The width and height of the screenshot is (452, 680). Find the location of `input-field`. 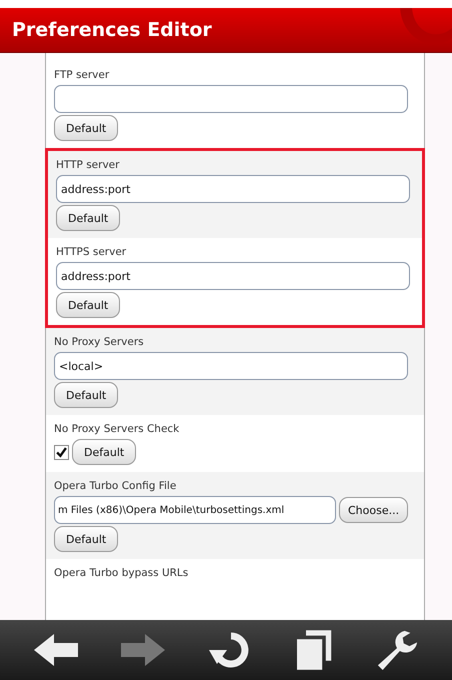

input-field is located at coordinates (231, 99).